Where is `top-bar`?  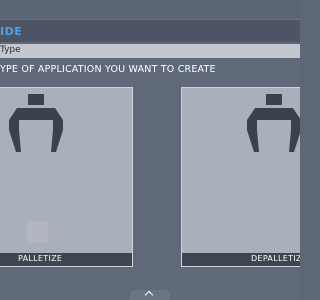
top-bar is located at coordinates (150, 9).